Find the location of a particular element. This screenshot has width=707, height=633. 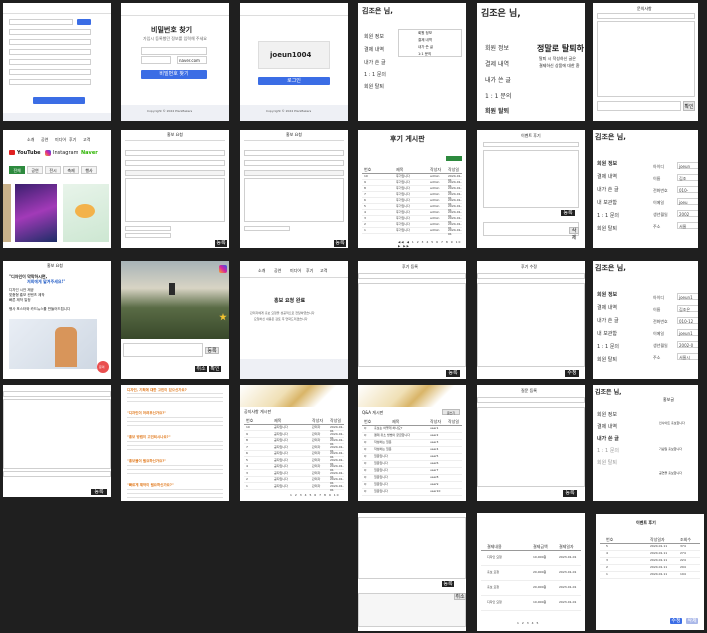

instagram-logo-icon is located at coordinates (48, 153).